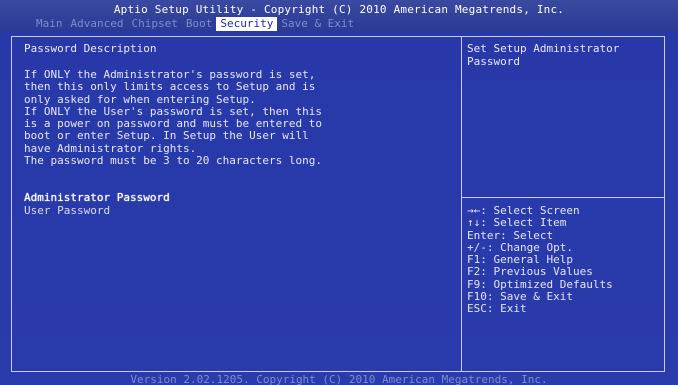  What do you see at coordinates (317, 24) in the screenshot?
I see `tab-save-exit: Save & Exit` at bounding box center [317, 24].